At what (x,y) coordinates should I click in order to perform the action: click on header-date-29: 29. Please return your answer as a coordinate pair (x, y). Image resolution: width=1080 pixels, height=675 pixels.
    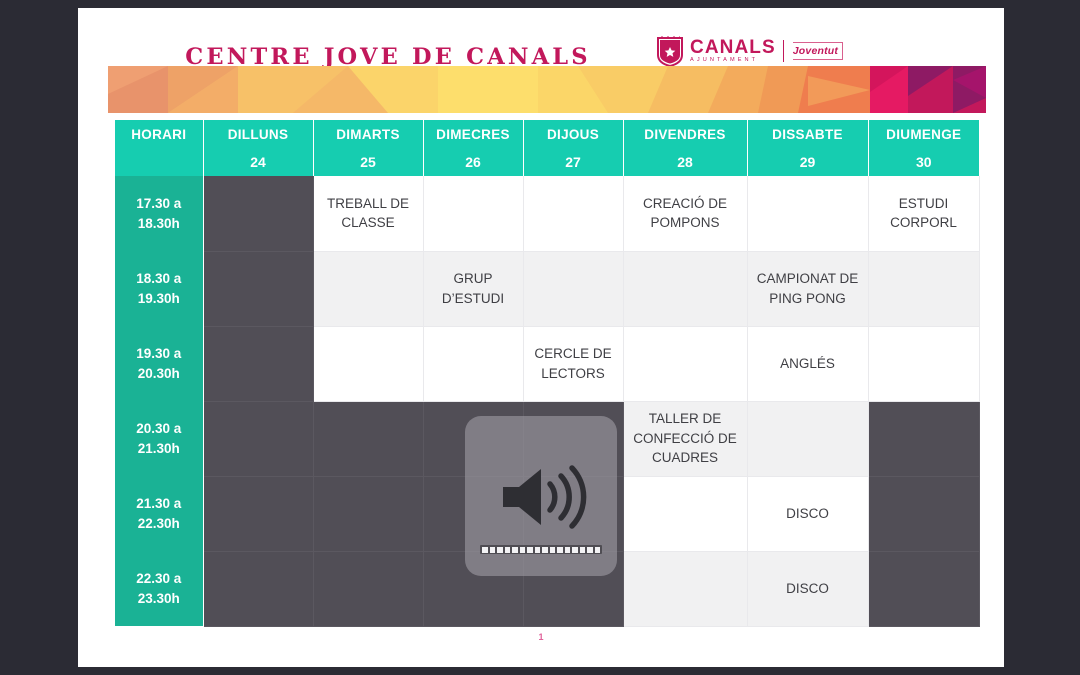
    Looking at the image, I should click on (808, 162).